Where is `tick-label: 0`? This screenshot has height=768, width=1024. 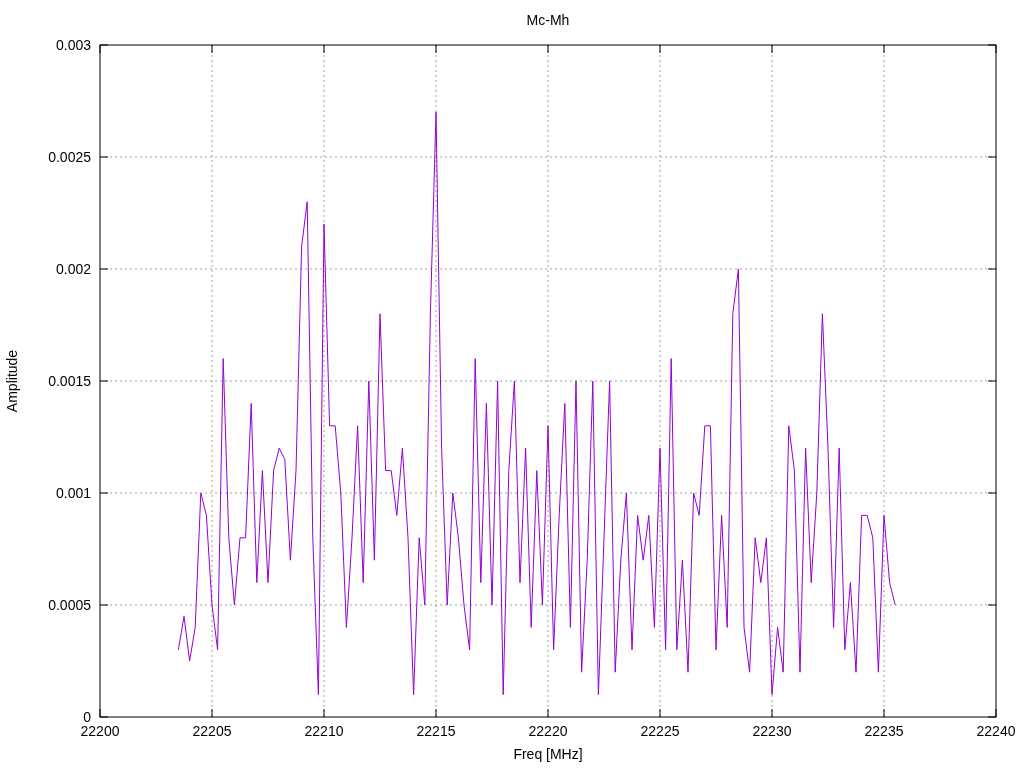 tick-label: 0 is located at coordinates (87, 717).